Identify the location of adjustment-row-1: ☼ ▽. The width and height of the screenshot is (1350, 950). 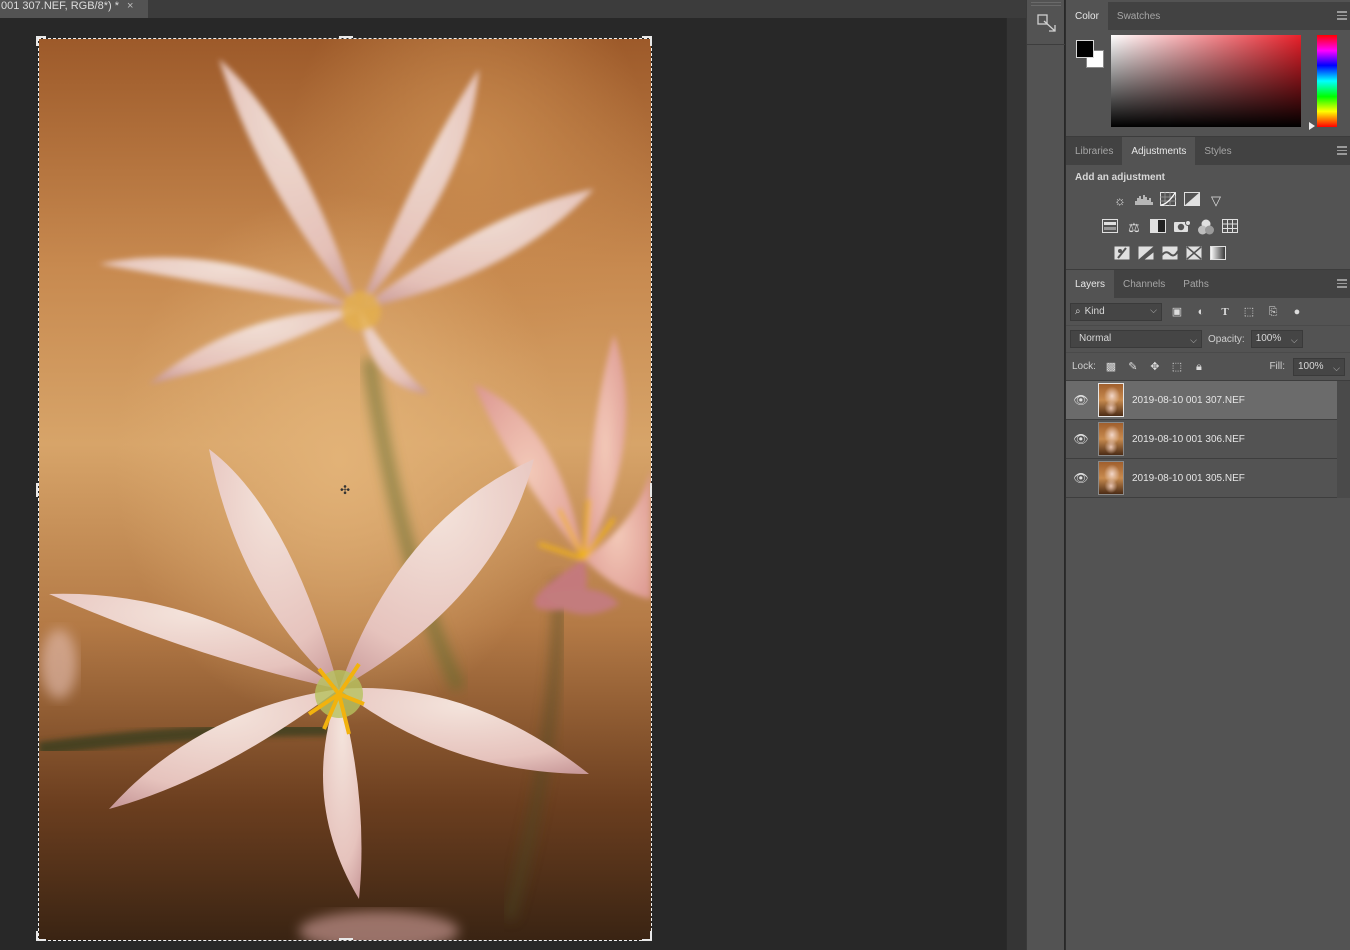
(1208, 200).